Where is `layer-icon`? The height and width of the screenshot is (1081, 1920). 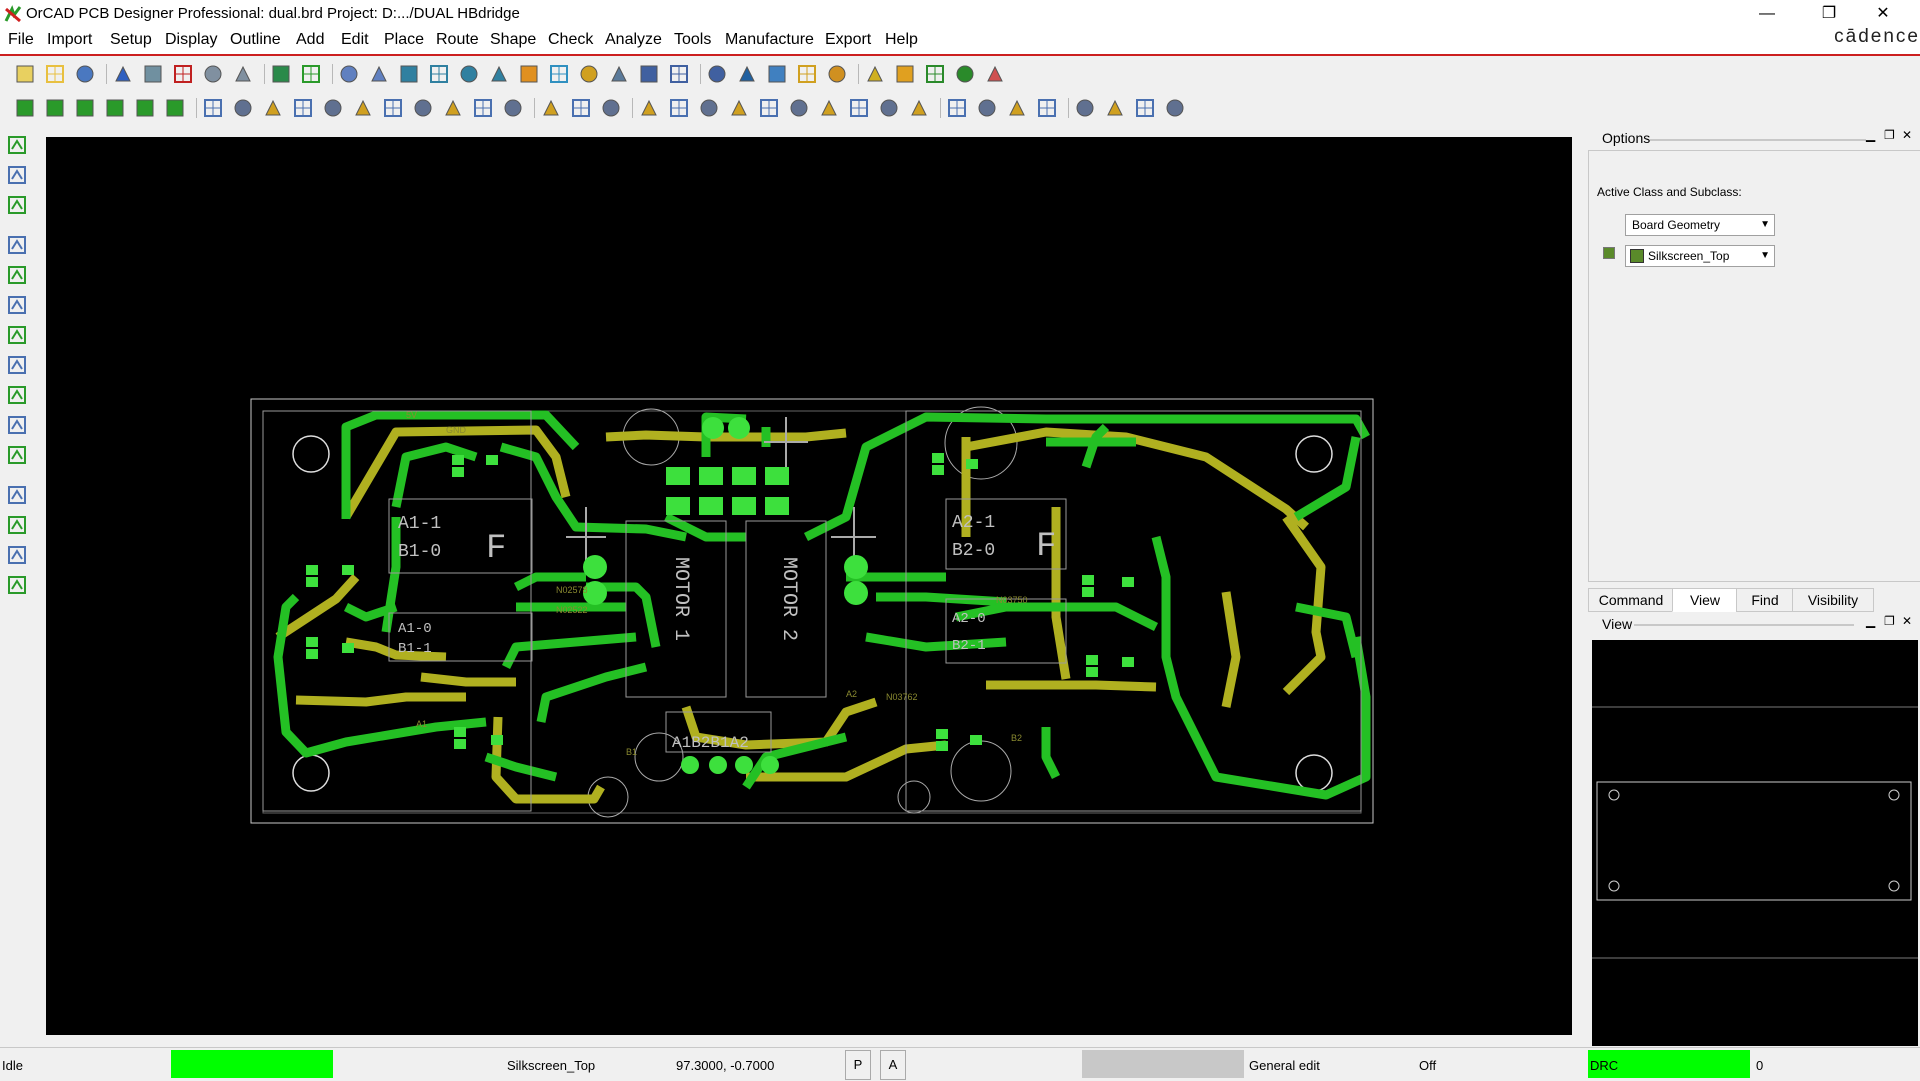 layer-icon is located at coordinates (649, 74).